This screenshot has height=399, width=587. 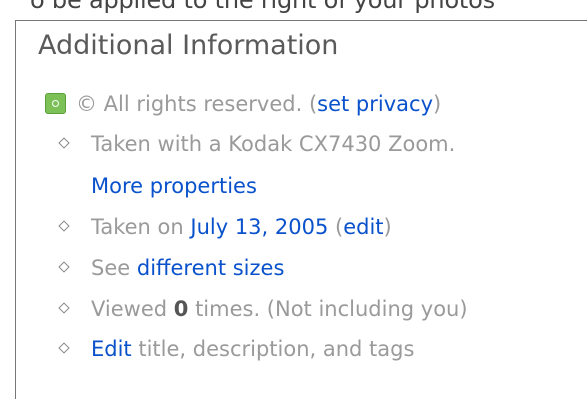 I want to click on edit-line: Edit title, description, and tags, so click(x=252, y=349).